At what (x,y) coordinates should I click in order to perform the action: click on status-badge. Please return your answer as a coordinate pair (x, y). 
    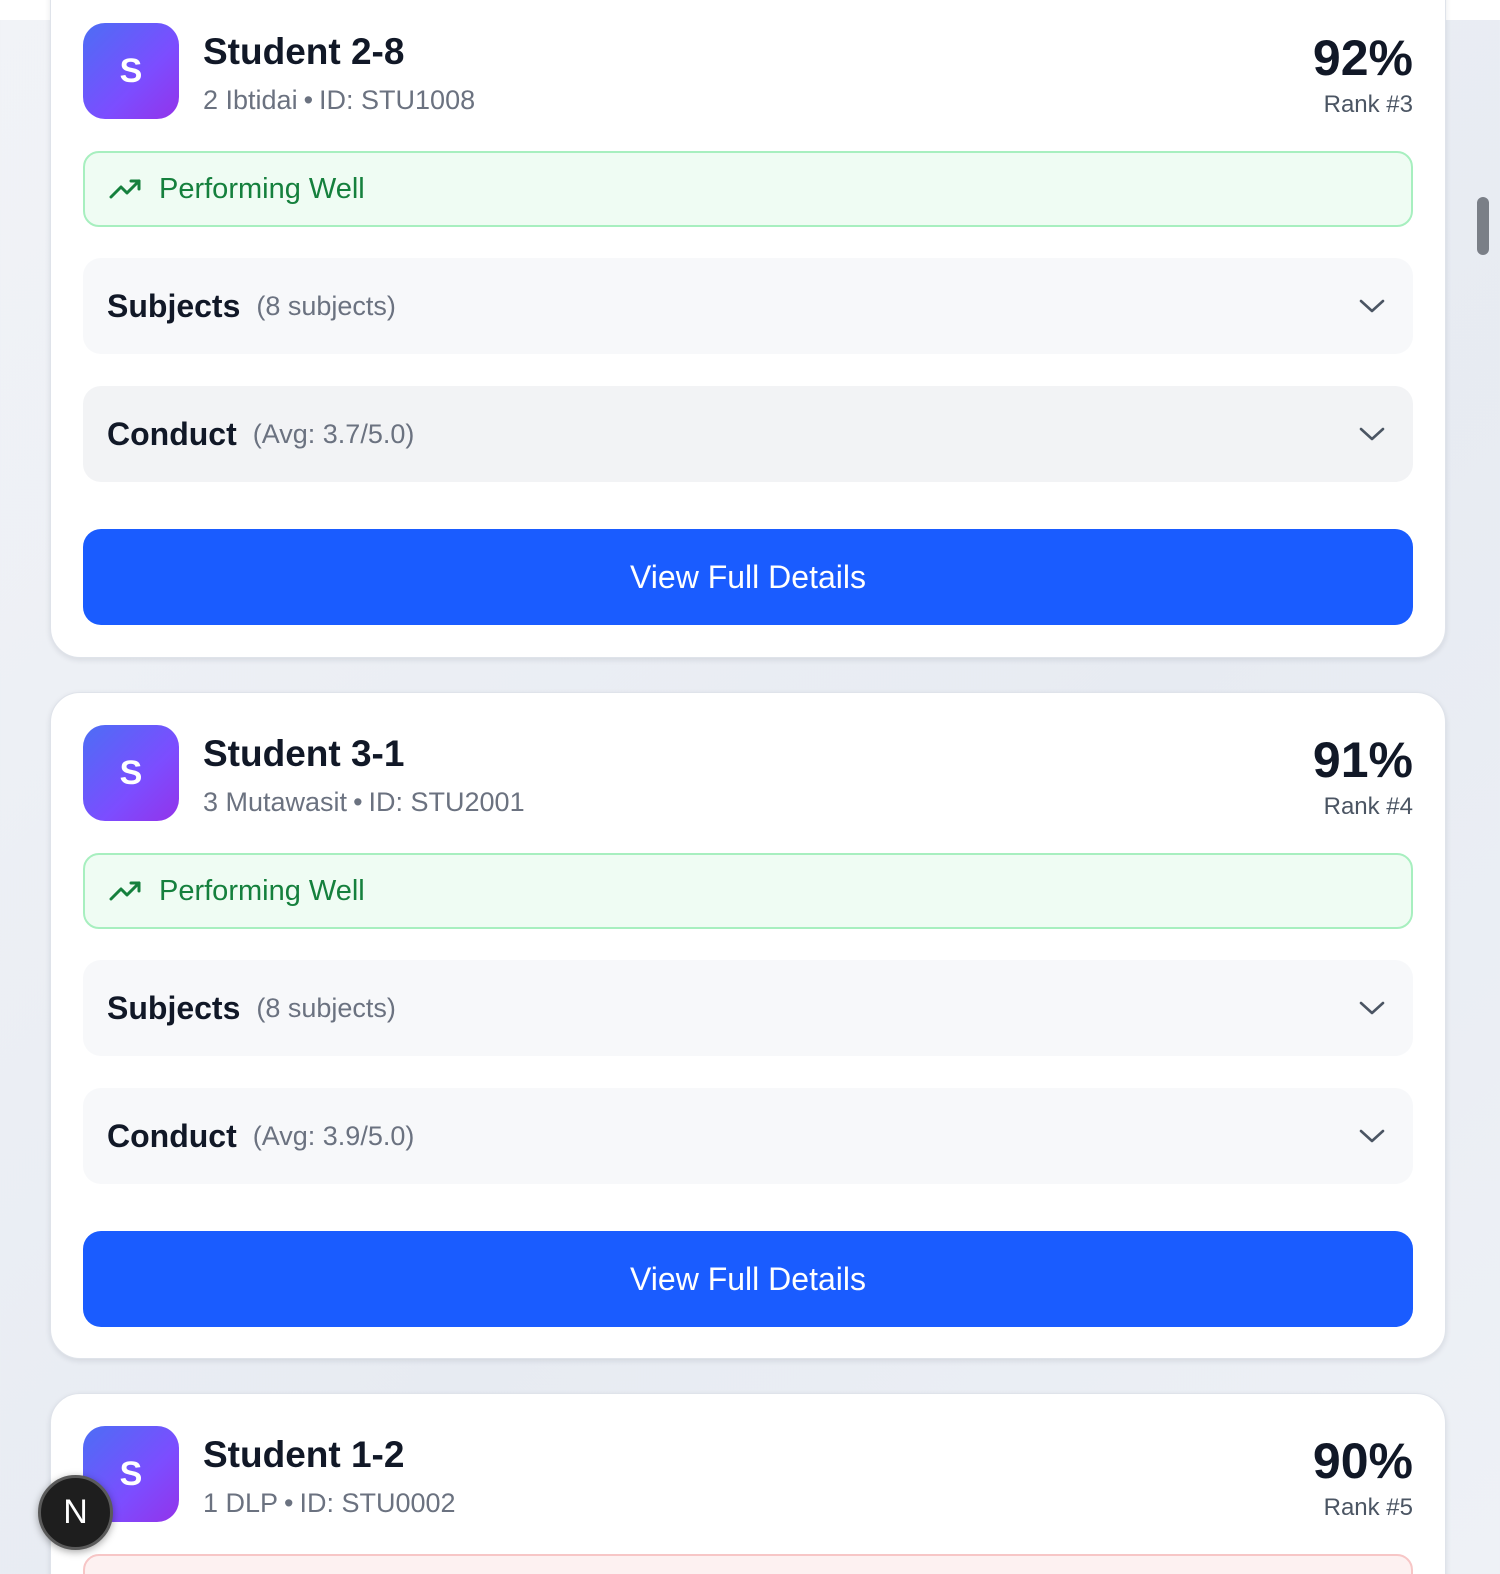
    Looking at the image, I should click on (748, 1564).